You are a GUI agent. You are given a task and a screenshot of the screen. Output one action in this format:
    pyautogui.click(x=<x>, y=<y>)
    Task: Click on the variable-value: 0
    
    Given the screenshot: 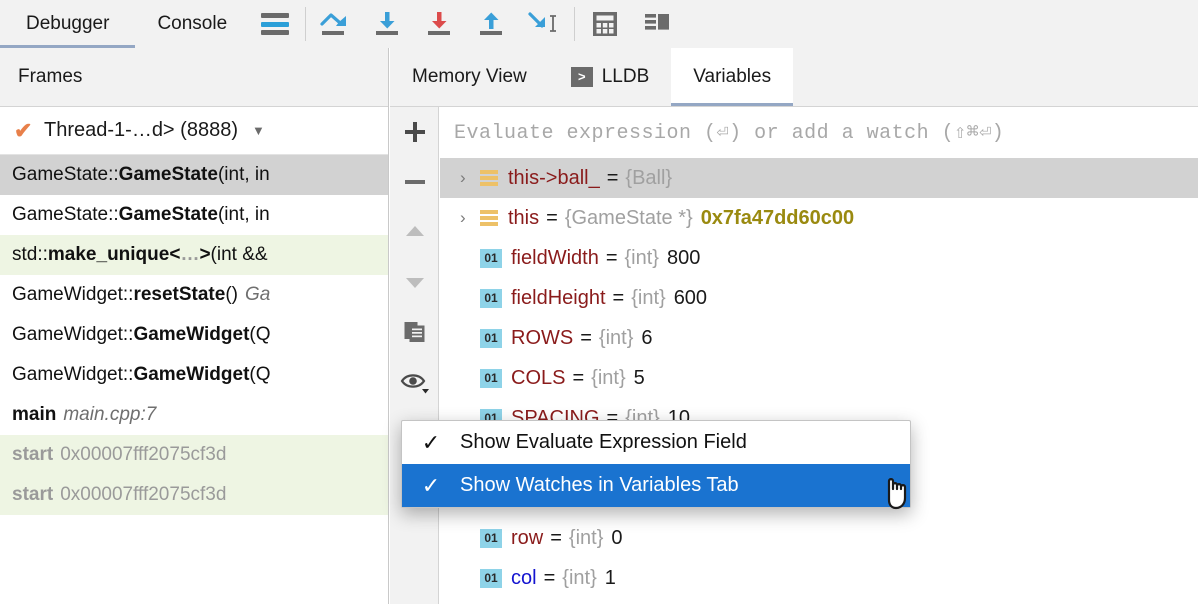 What is the action you would take?
    pyautogui.click(x=617, y=537)
    